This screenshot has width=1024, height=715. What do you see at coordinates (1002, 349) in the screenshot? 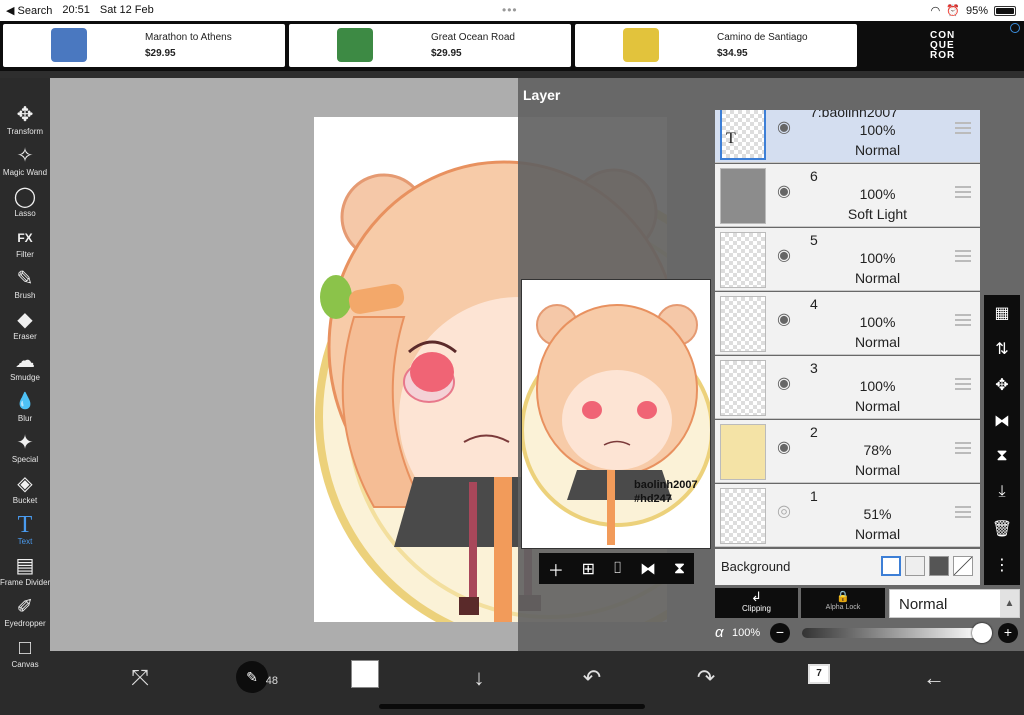
I see `swap-layers-icon: ⇅` at bounding box center [1002, 349].